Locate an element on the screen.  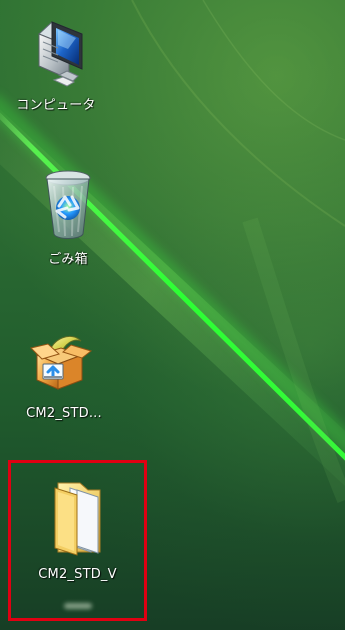
folder-icon is located at coordinates (77, 519).